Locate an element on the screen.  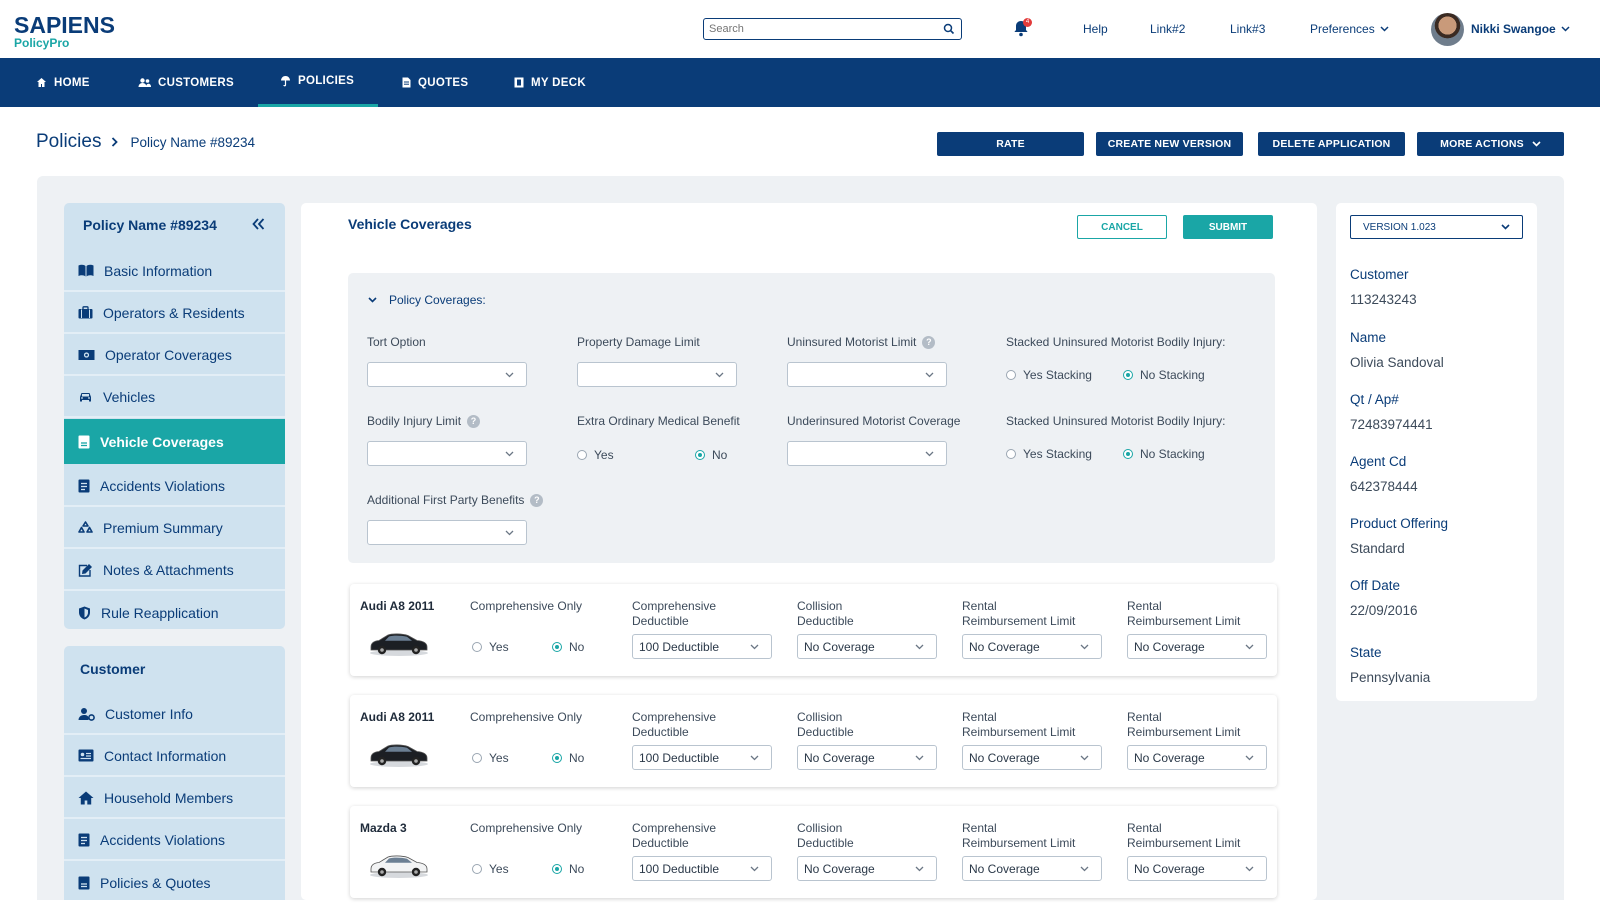
home-icon is located at coordinates (45, 82).